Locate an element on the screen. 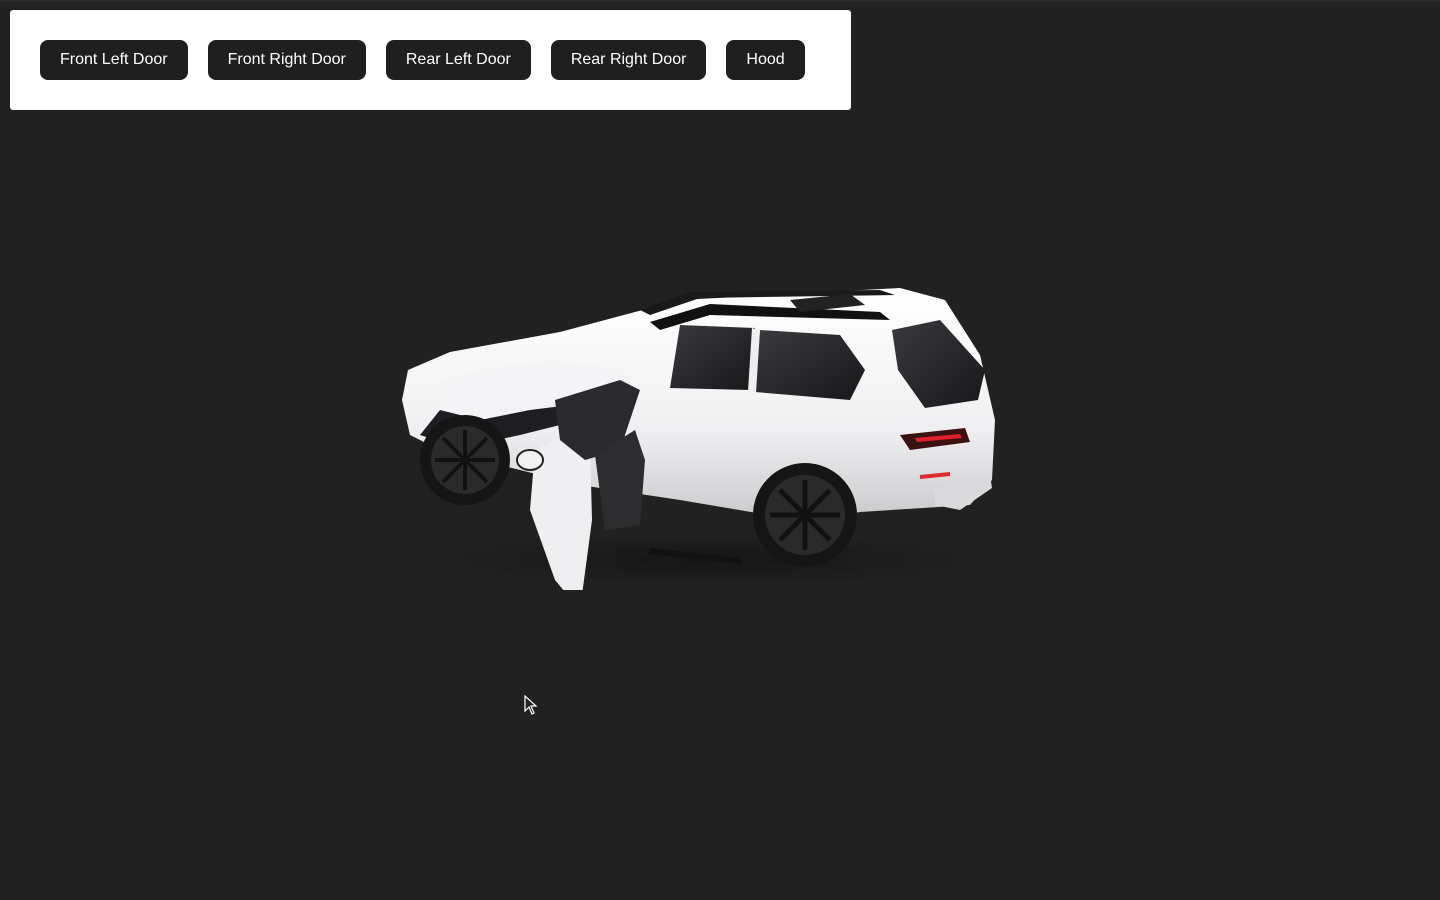 This screenshot has width=1440, height=900. rear-left-door-button: Rear Left Door is located at coordinates (458, 60).